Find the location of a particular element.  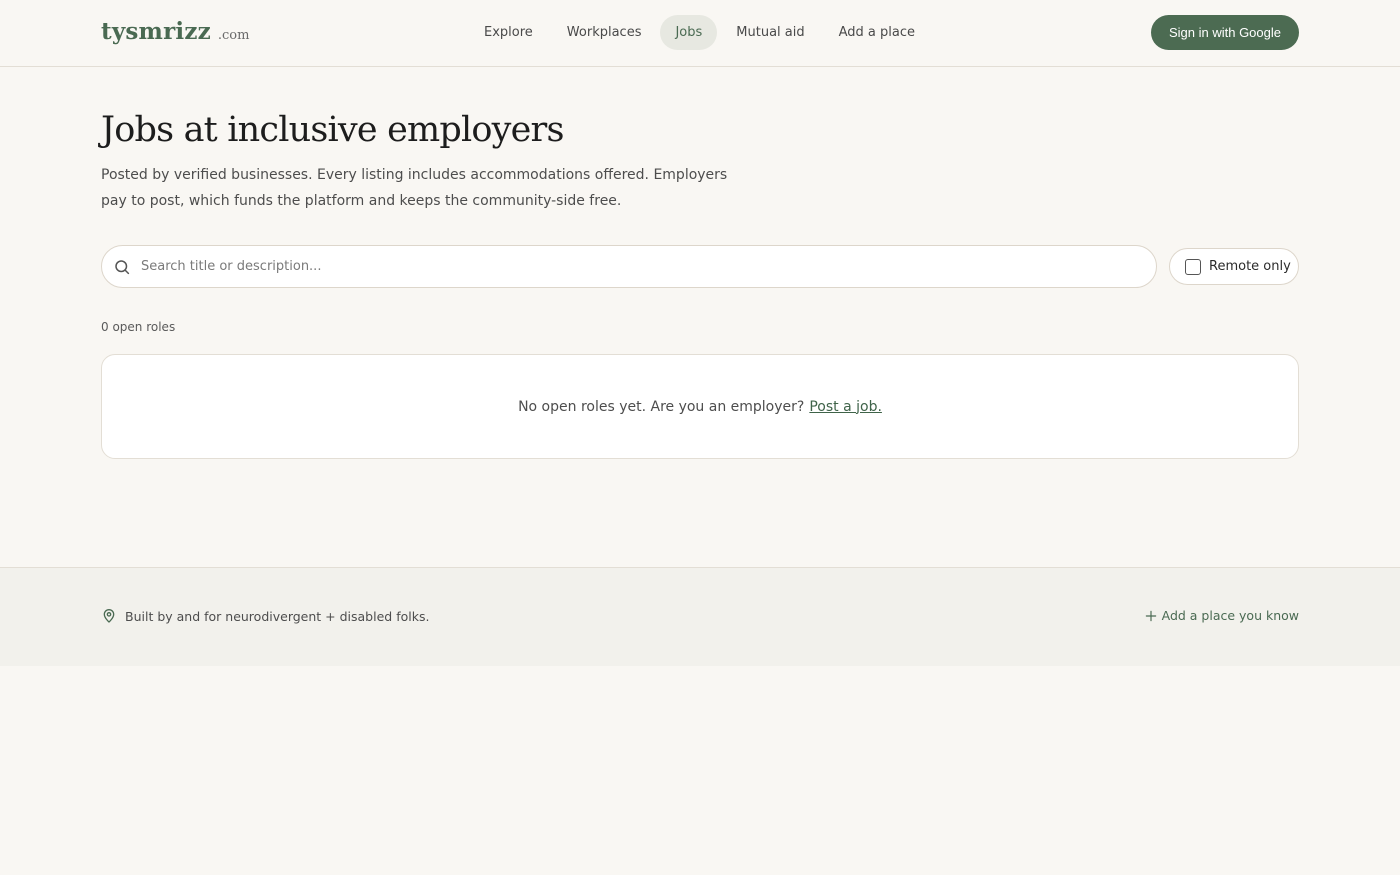

search-box is located at coordinates (629, 266).